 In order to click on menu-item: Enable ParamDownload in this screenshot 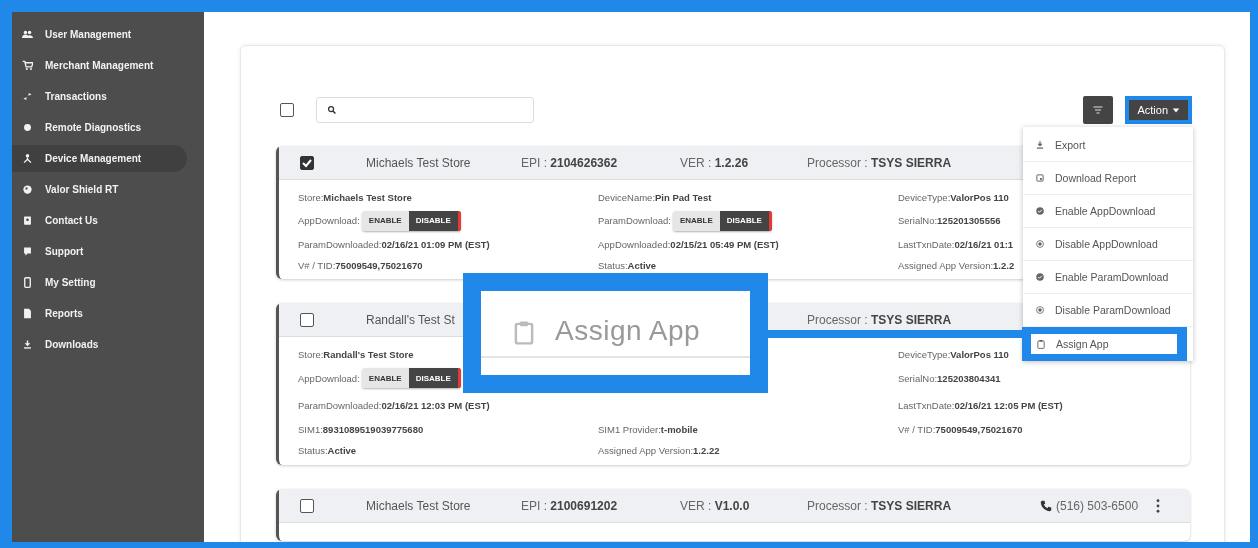, I will do `click(1108, 277)`.